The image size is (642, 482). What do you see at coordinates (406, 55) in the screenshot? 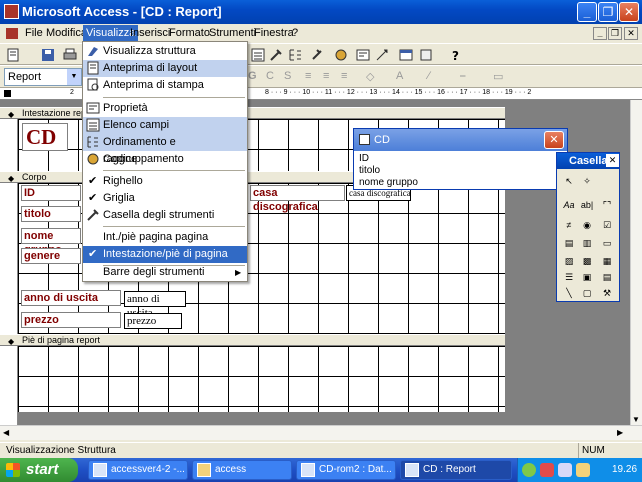
I see `database-window-icon` at bounding box center [406, 55].